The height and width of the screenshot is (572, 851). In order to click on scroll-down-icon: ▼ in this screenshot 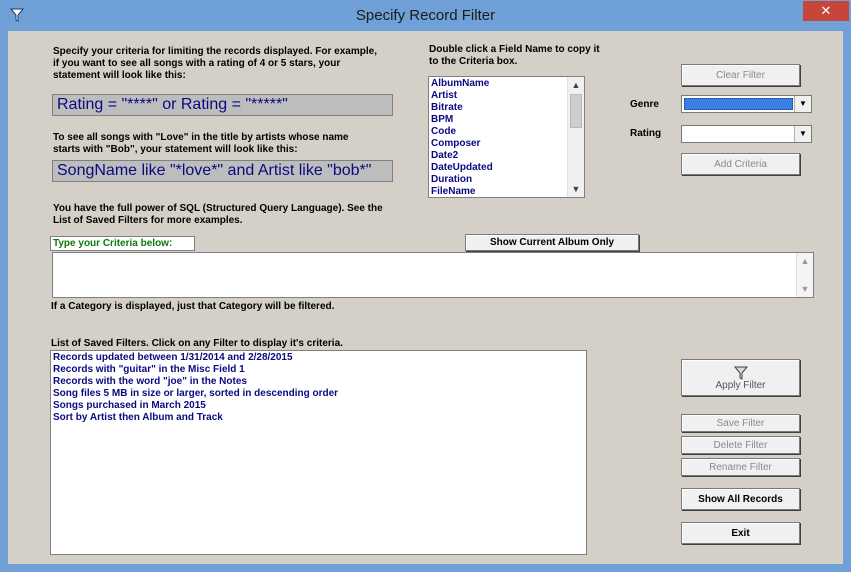, I will do `click(576, 189)`.